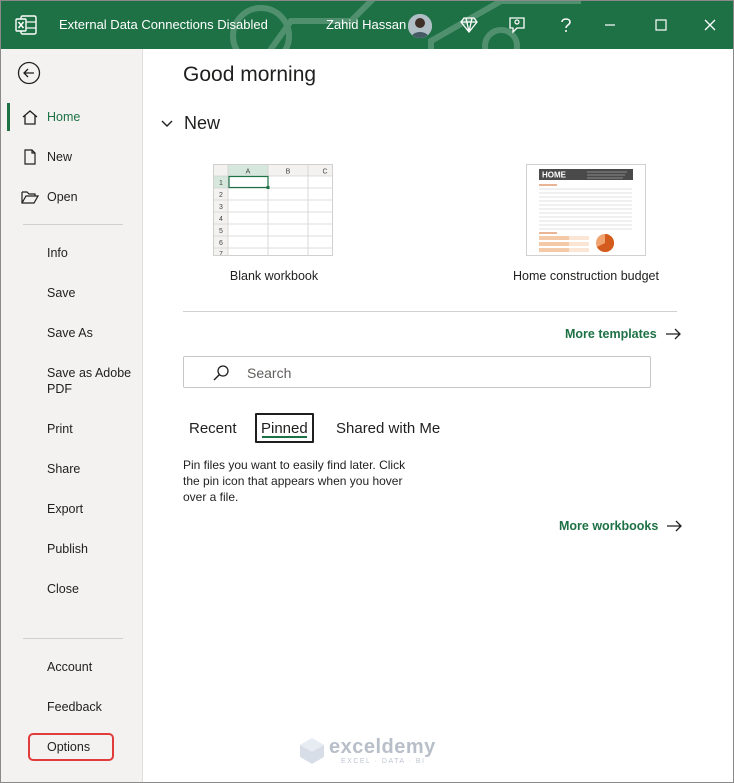 This screenshot has height=783, width=734. I want to click on sidebar-item-label: Export, so click(65, 509).